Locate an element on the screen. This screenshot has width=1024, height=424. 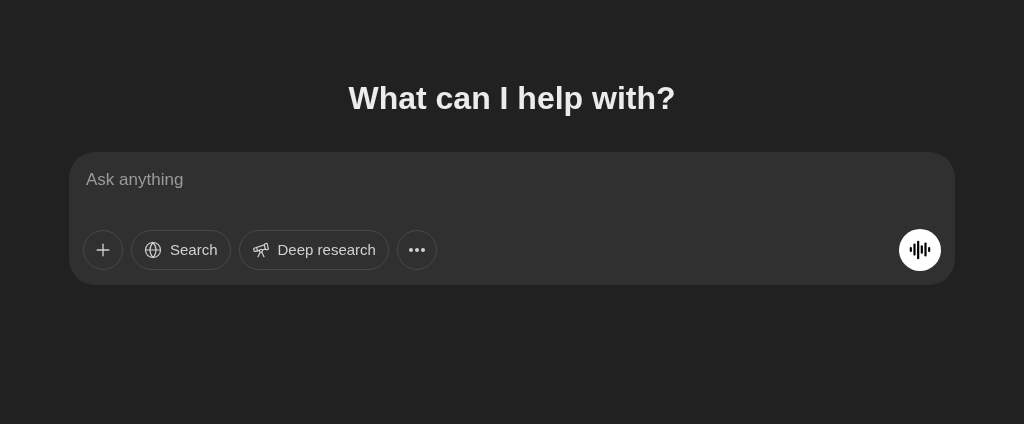
prompt-input: Ask anything is located at coordinates (512, 180).